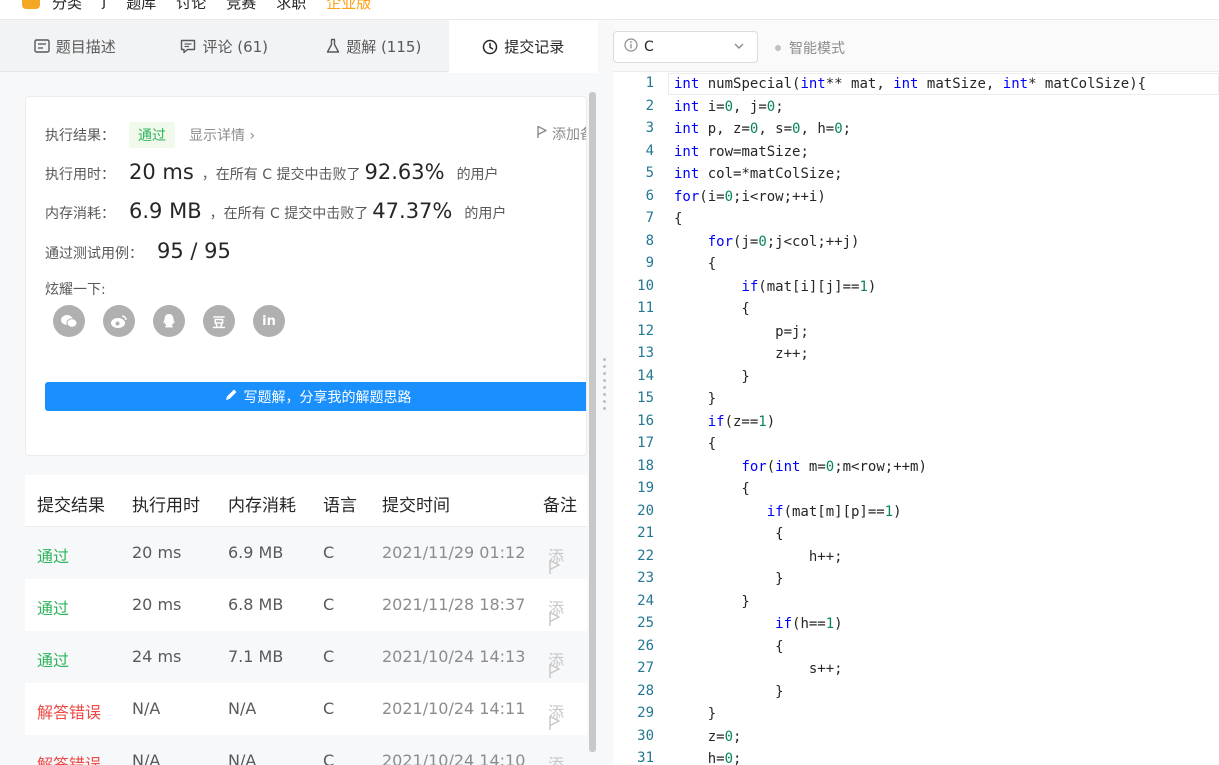 This screenshot has height=765, width=1219. I want to click on code-line: int i=0, j=0;, so click(729, 107).